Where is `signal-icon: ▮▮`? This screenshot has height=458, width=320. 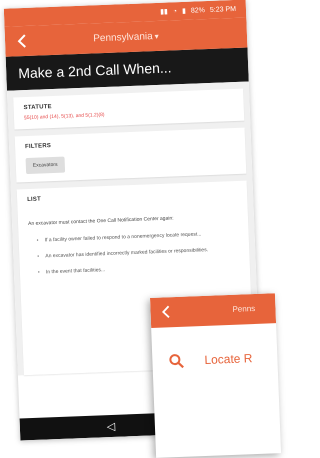
signal-icon: ▮▮ is located at coordinates (163, 12).